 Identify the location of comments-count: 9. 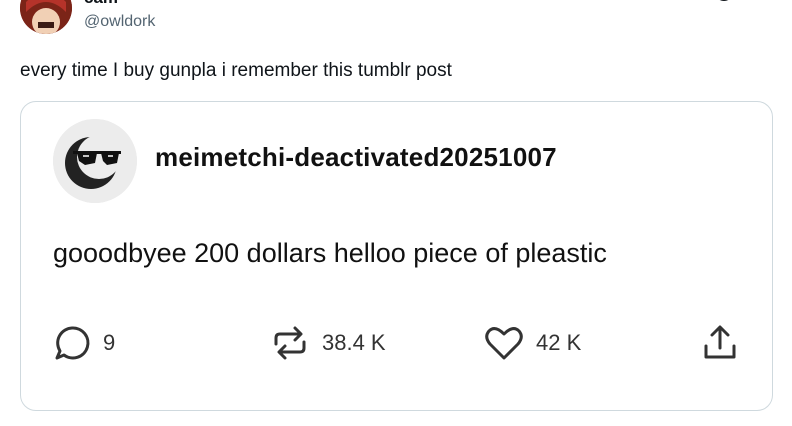
(109, 342).